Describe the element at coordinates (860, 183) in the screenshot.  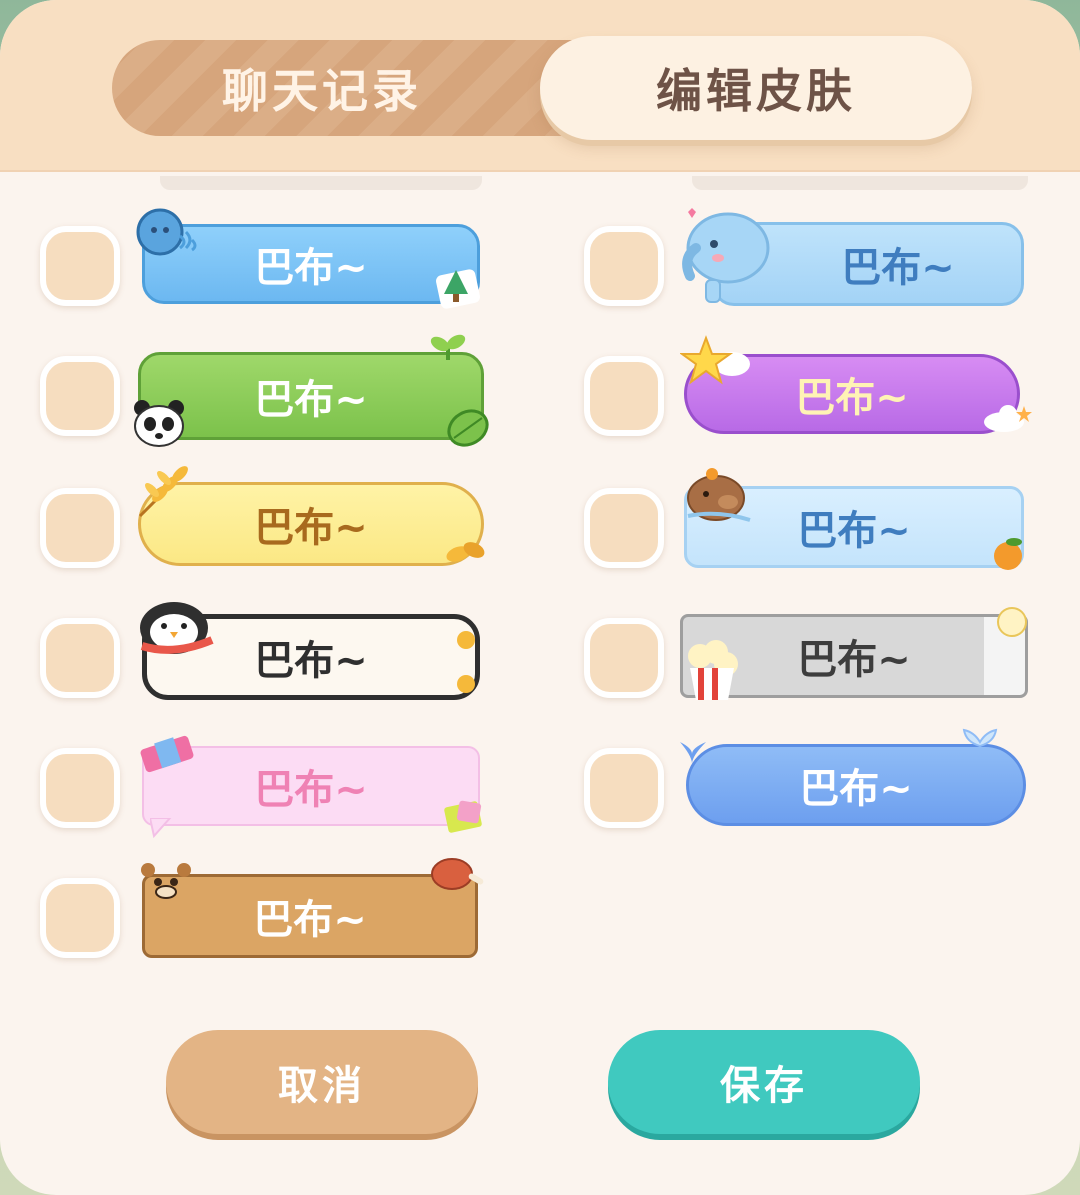
I see `scrolled-bubble-right` at that location.